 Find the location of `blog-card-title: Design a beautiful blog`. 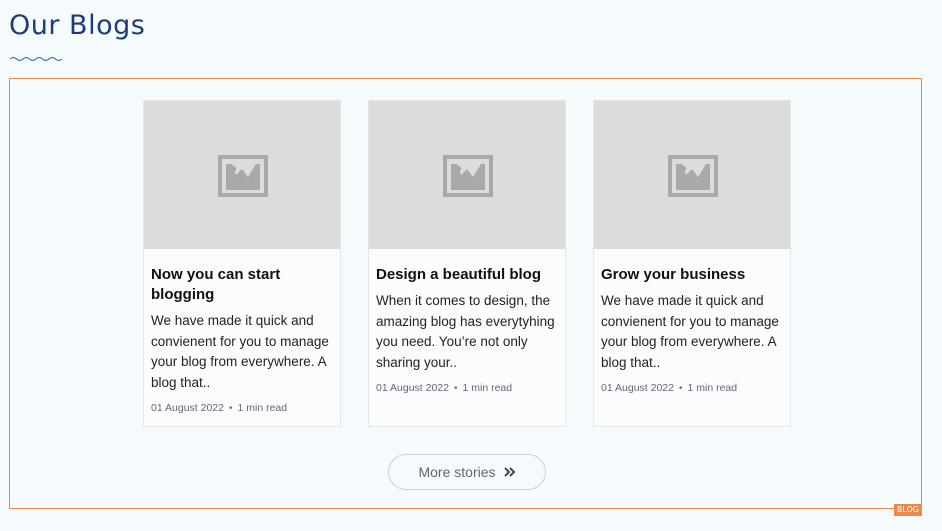

blog-card-title: Design a beautiful blog is located at coordinates (467, 275).